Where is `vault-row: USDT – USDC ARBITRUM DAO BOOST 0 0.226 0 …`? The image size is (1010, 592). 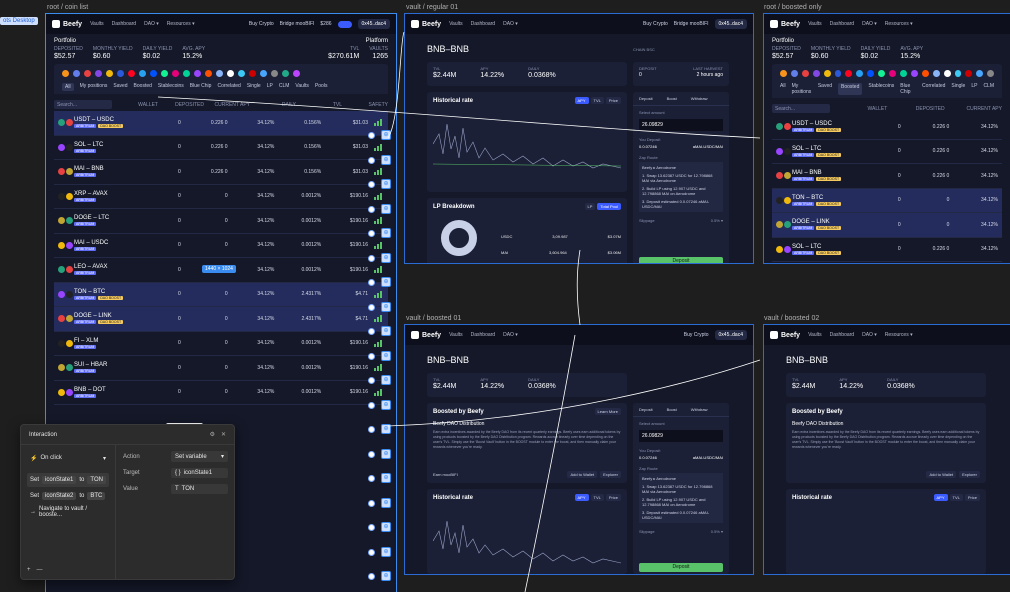 vault-row: USDT – USDC ARBITRUM DAO BOOST 0 0.226 0 … is located at coordinates (887, 127).